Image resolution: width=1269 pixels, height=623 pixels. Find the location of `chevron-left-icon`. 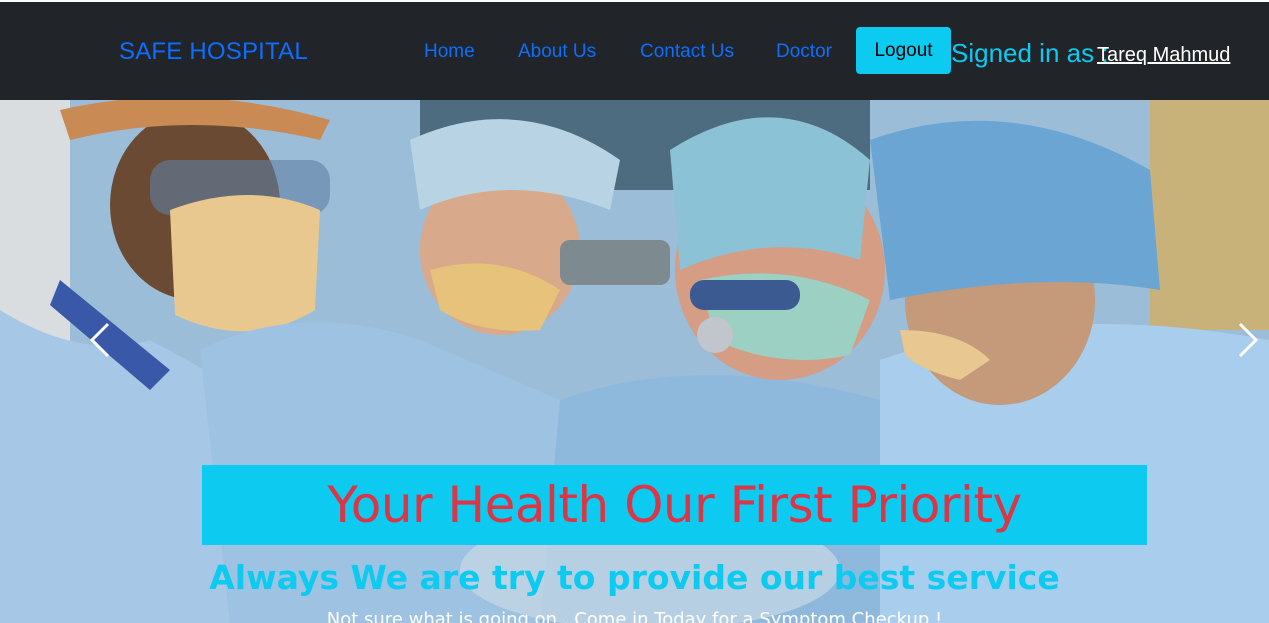

chevron-left-icon is located at coordinates (99, 340).